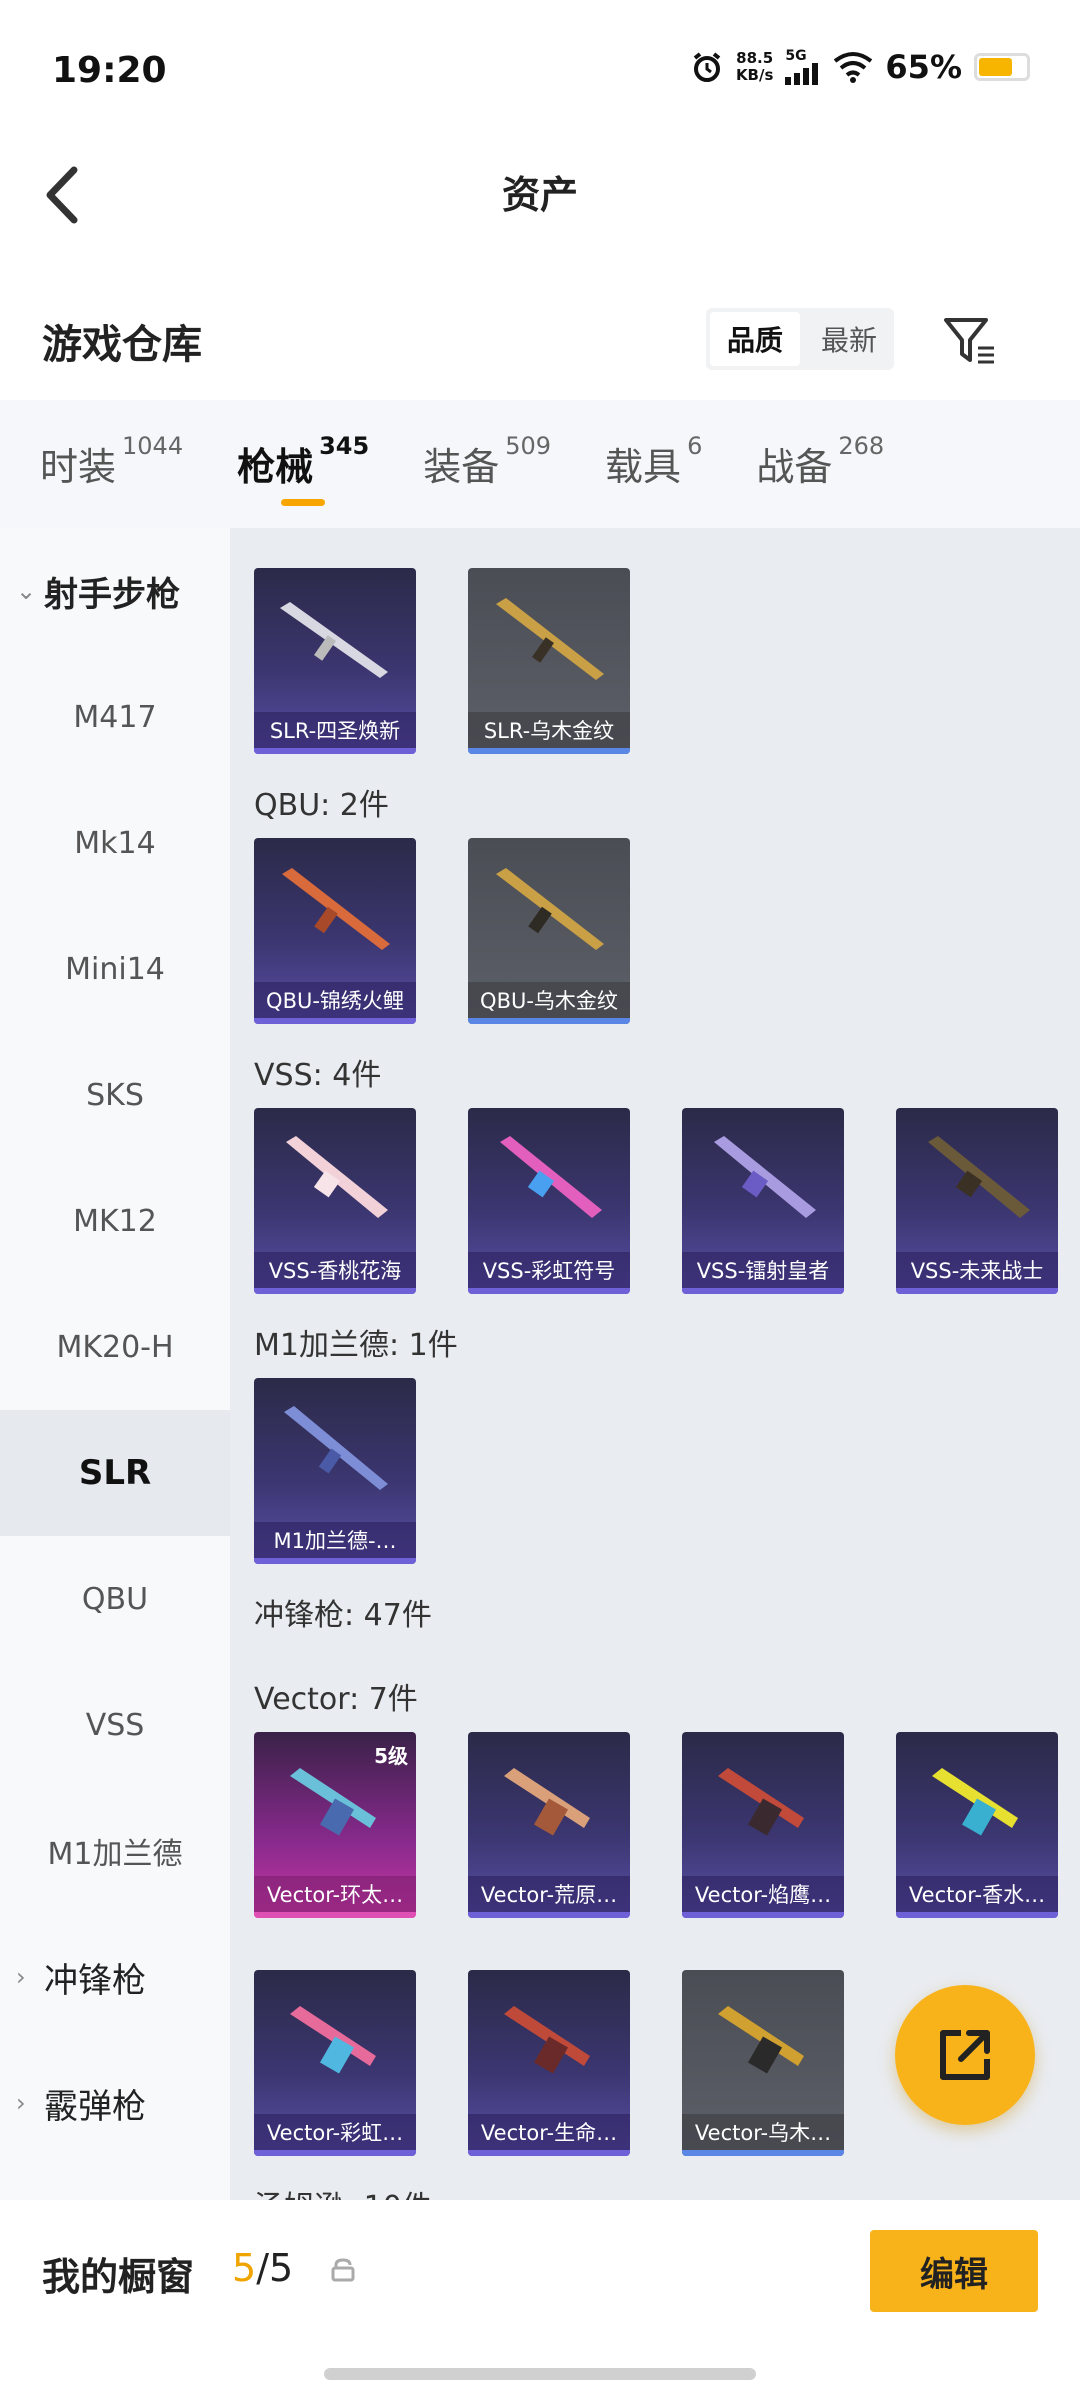  I want to click on tab-vehicles: 载具 6, so click(653, 464).